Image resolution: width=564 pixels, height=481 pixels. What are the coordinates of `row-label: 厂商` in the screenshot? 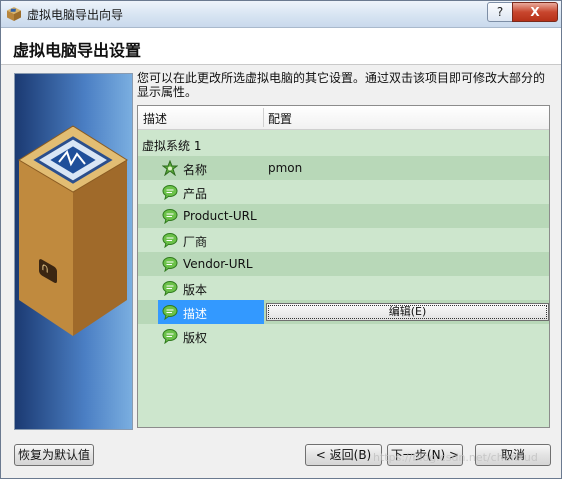 It's located at (195, 242).